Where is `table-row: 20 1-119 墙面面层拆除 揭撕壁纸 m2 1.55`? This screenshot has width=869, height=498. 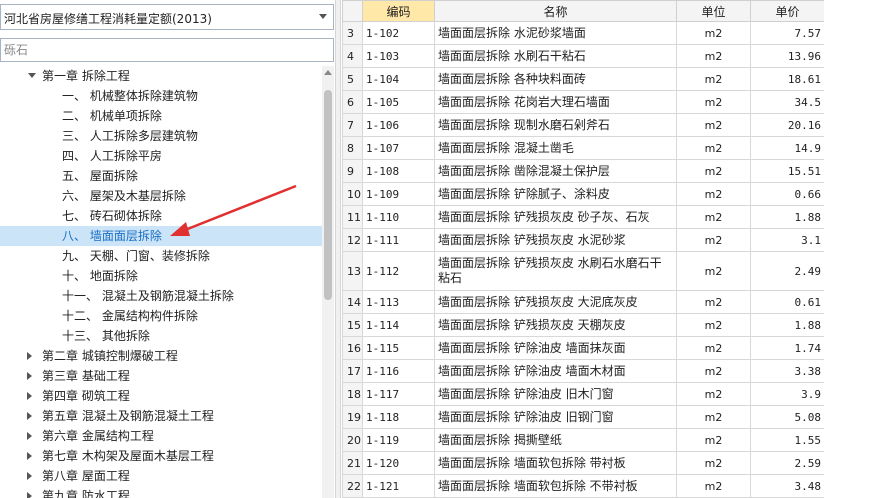
table-row: 20 1-119 墙面面层拆除 揭撕壁纸 m2 1.55 is located at coordinates (583, 440).